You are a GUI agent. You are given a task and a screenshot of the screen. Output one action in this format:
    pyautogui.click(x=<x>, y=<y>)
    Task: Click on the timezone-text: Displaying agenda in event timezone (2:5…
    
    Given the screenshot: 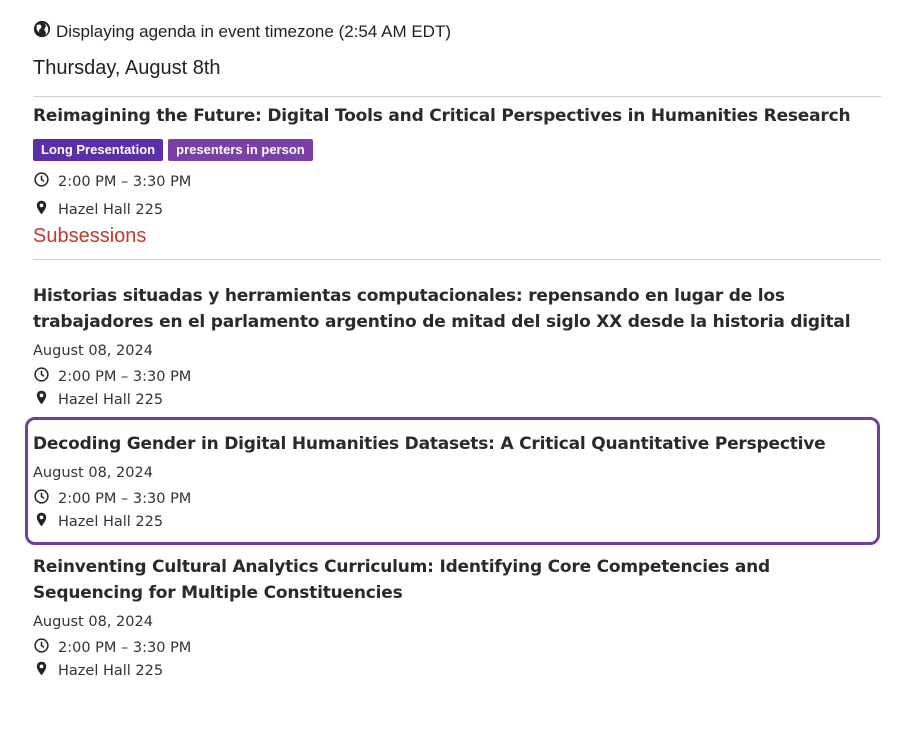 What is the action you would take?
    pyautogui.click(x=253, y=31)
    